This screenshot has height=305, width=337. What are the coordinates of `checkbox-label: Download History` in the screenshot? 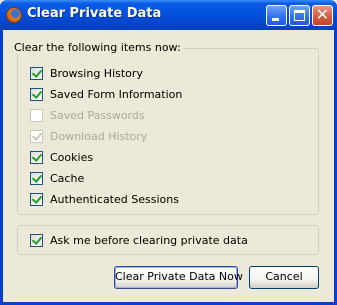 It's located at (99, 136).